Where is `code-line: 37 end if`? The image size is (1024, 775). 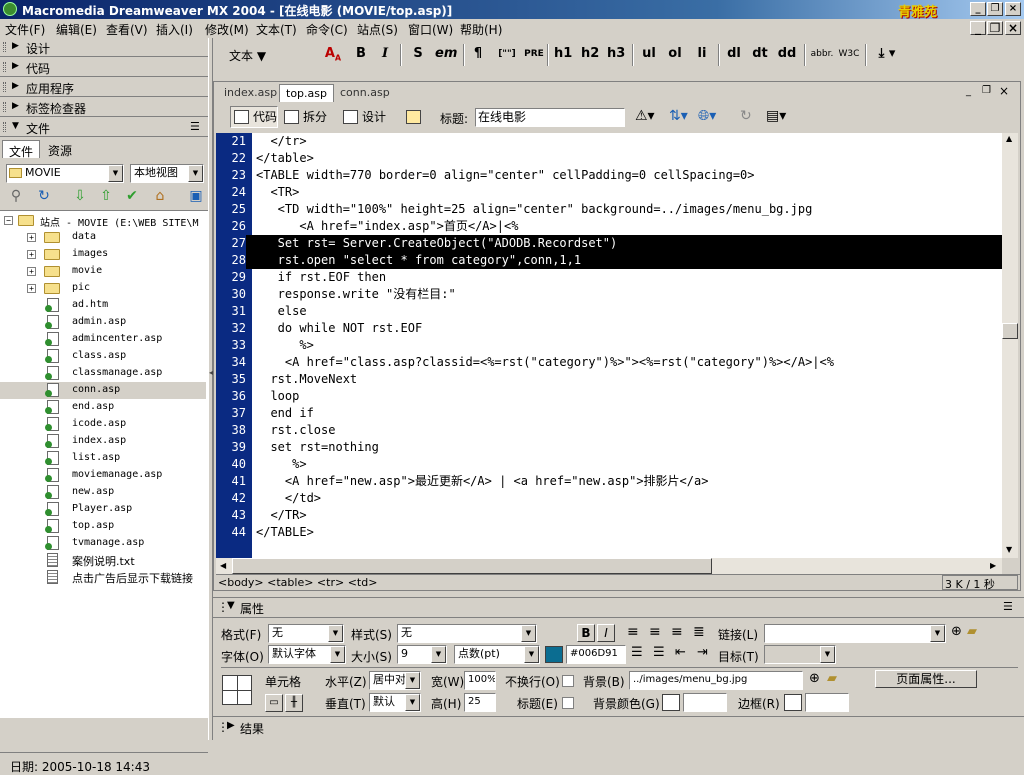 code-line: 37 end if is located at coordinates (609, 413).